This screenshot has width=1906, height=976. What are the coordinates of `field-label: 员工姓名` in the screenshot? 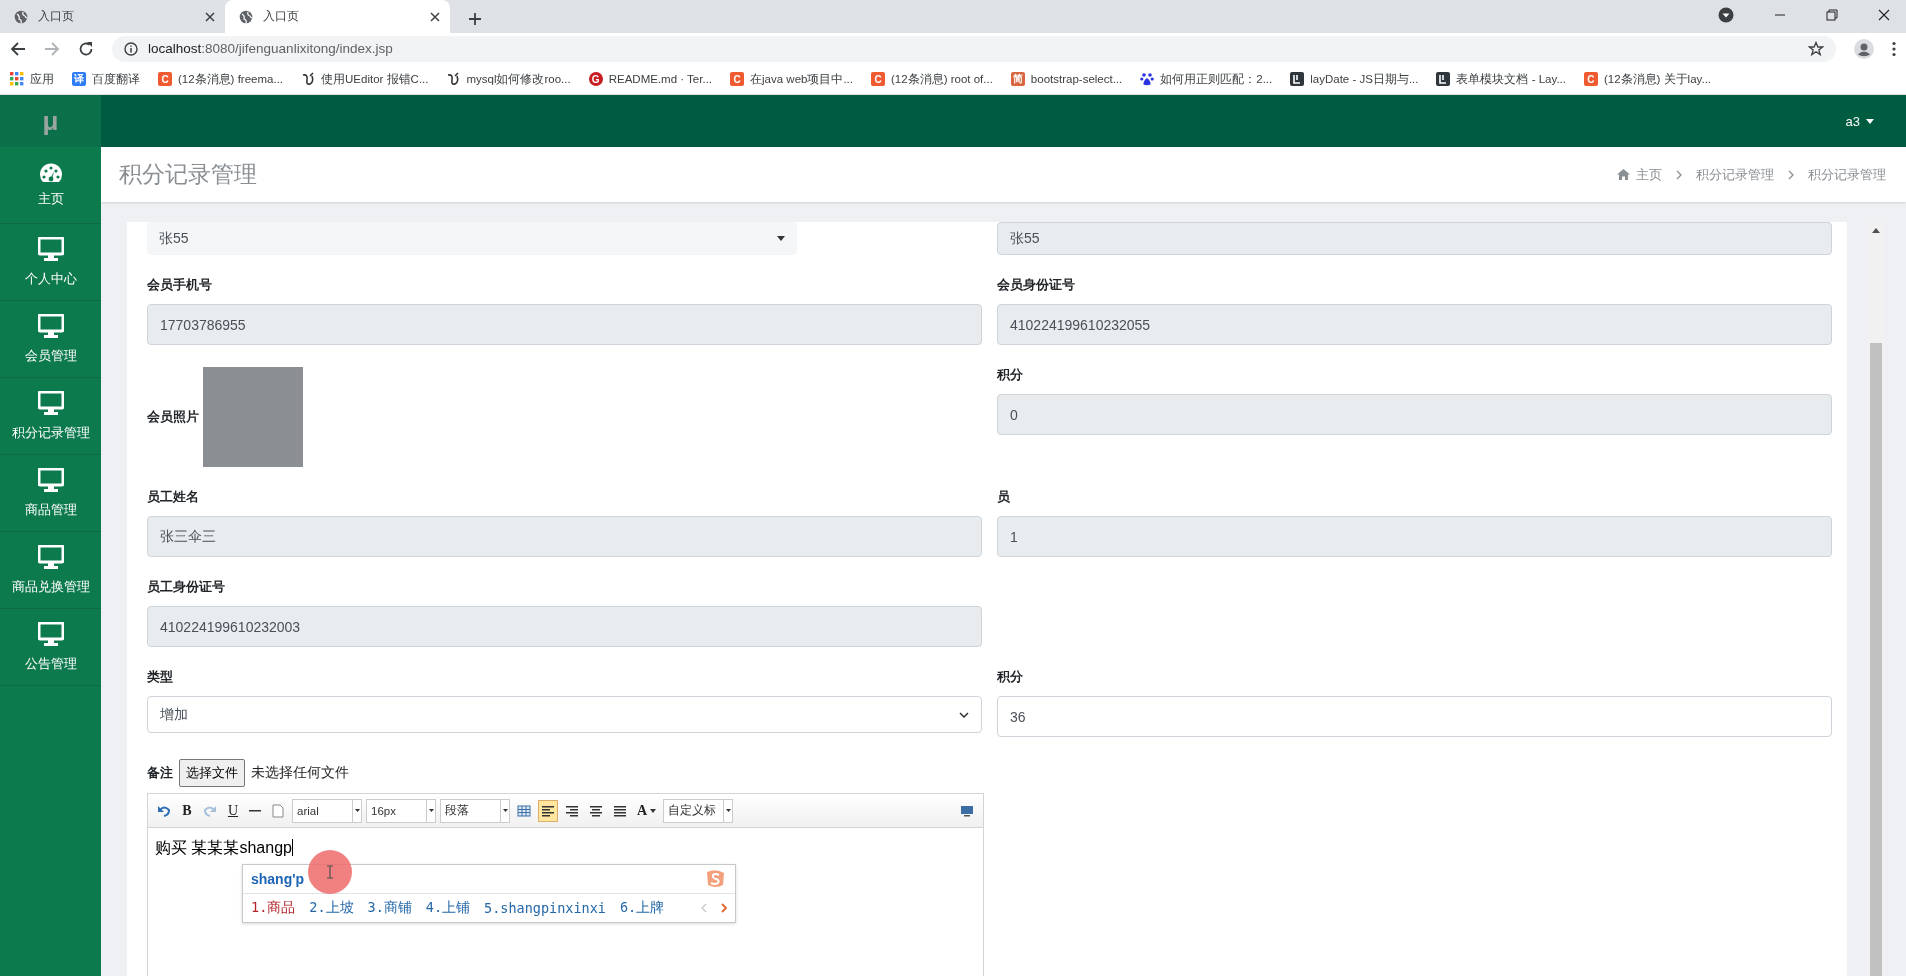 It's located at (173, 497).